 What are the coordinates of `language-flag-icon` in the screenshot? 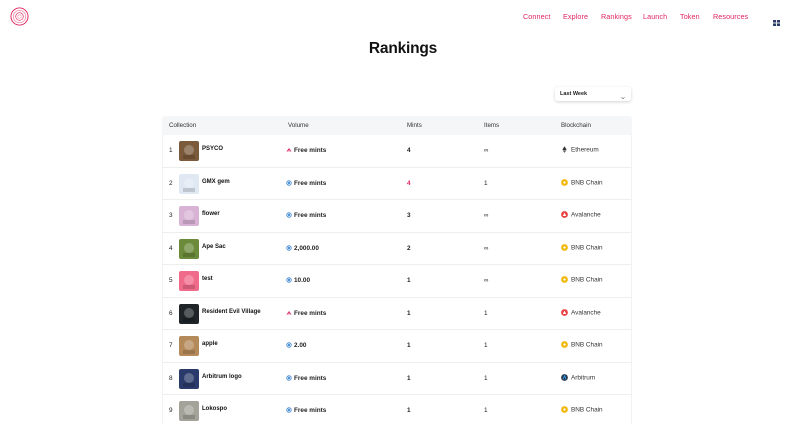 It's located at (776, 19).